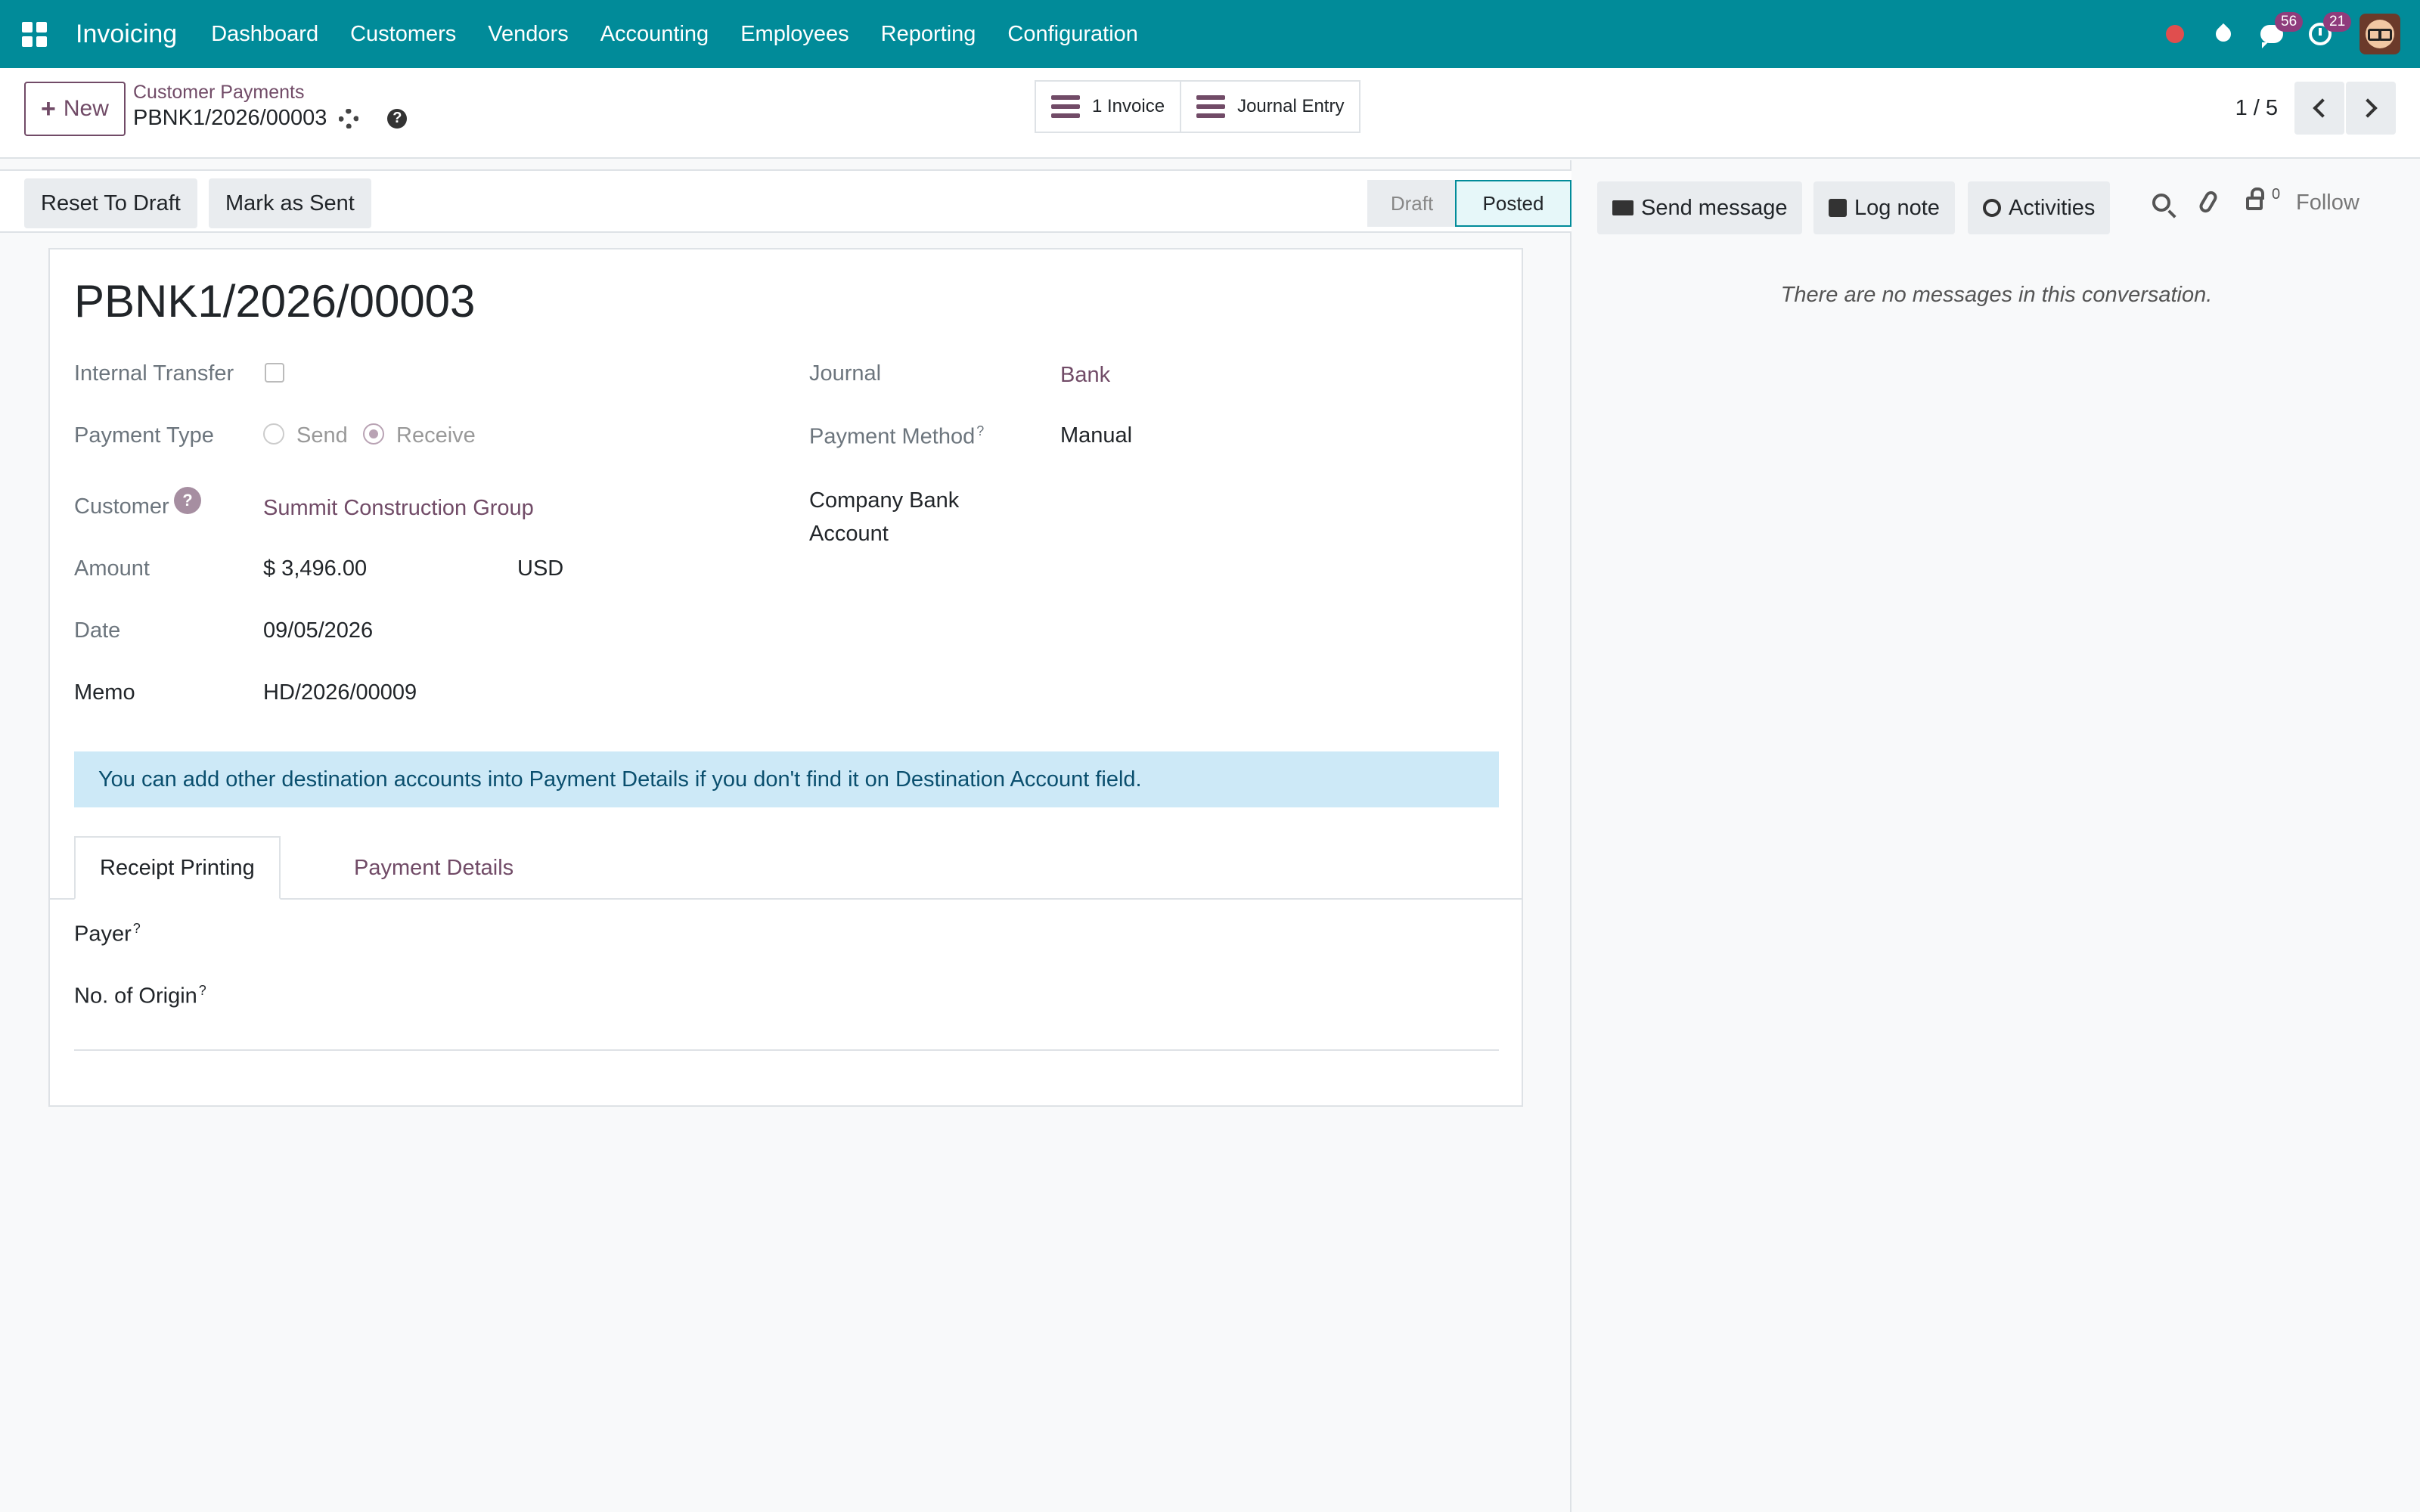 The width and height of the screenshot is (2420, 1512). What do you see at coordinates (398, 508) in the screenshot?
I see `customer-field: Summit Construction Group` at bounding box center [398, 508].